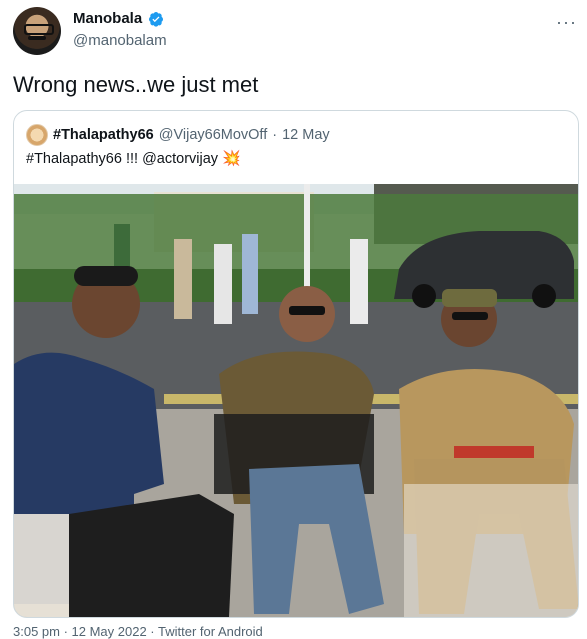 The image size is (587, 639). I want to click on avatar-glasses, so click(39, 29).